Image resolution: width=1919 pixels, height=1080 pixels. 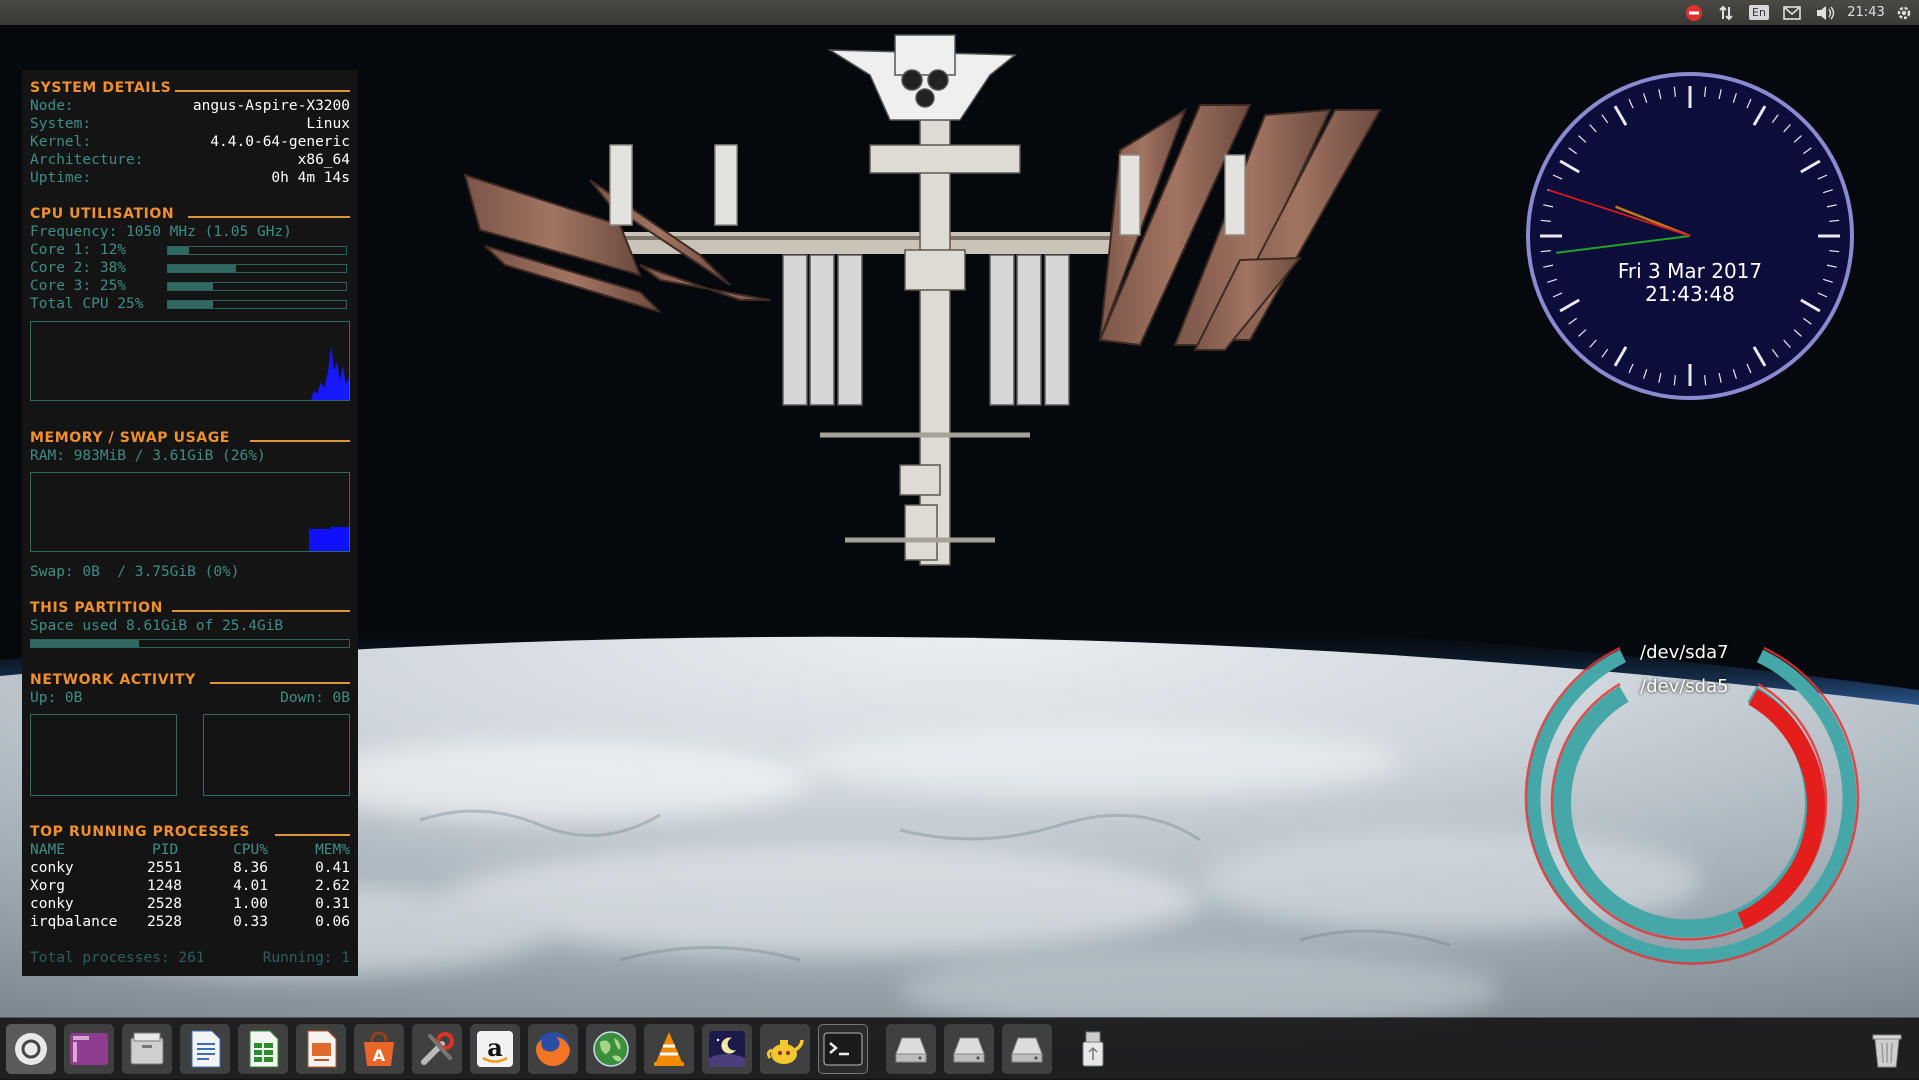 I want to click on node-row: Node: angus-Aspire-X3200, so click(x=190, y=106).